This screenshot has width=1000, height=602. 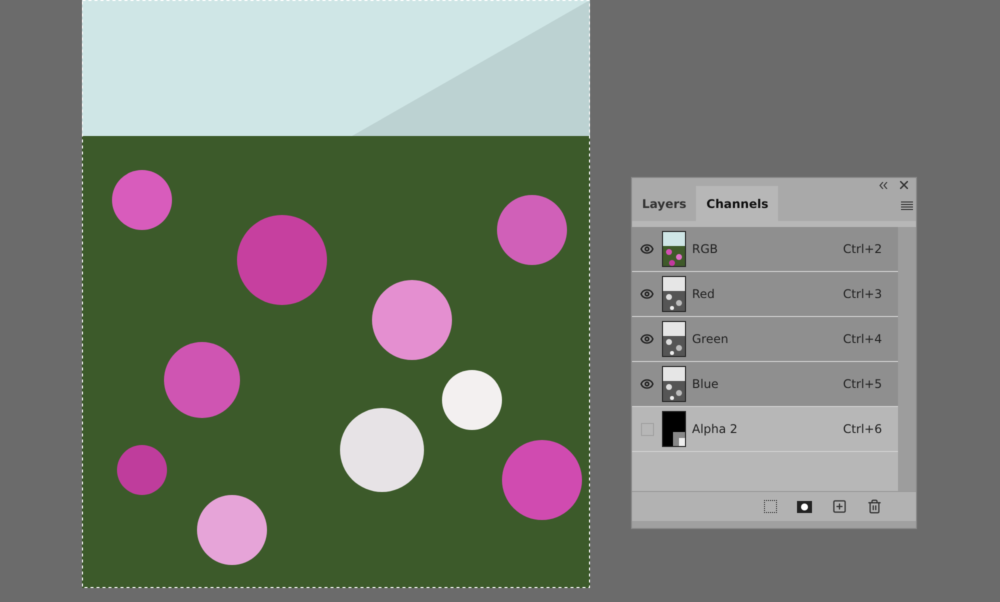 What do you see at coordinates (907, 205) in the screenshot?
I see `menu-icon` at bounding box center [907, 205].